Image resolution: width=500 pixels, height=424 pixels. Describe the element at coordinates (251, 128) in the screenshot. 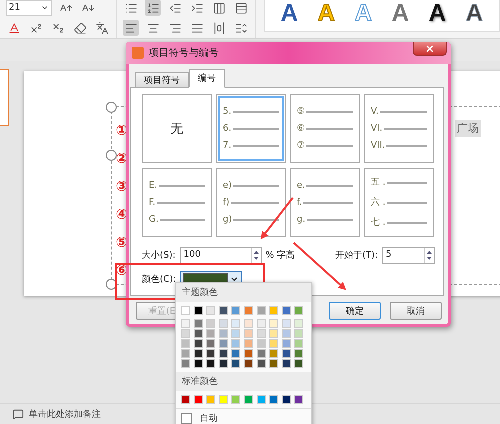

I see `numbering-option: 5. 6. 7.` at that location.